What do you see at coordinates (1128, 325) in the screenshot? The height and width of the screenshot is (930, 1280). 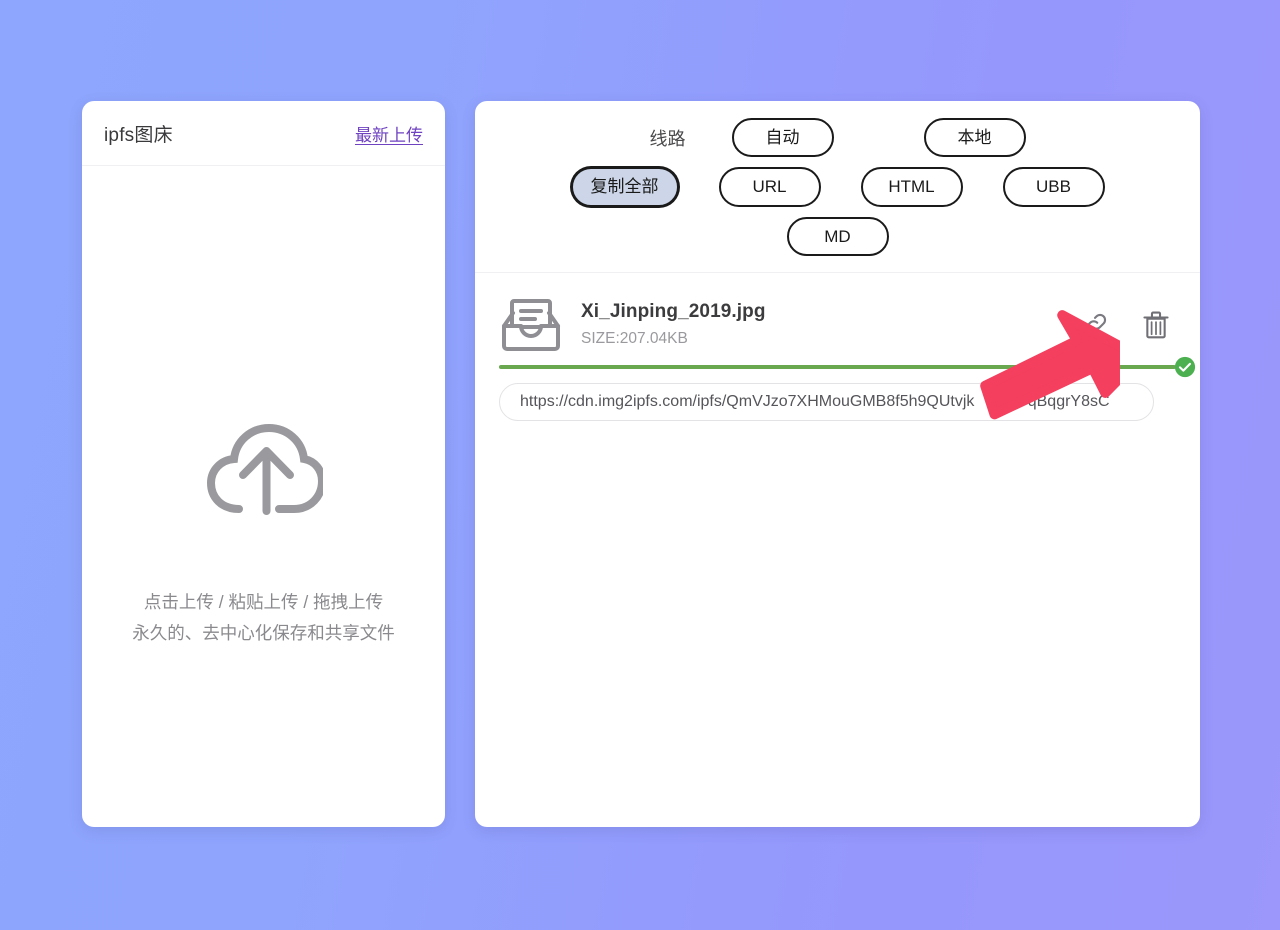 I see `file-actions` at bounding box center [1128, 325].